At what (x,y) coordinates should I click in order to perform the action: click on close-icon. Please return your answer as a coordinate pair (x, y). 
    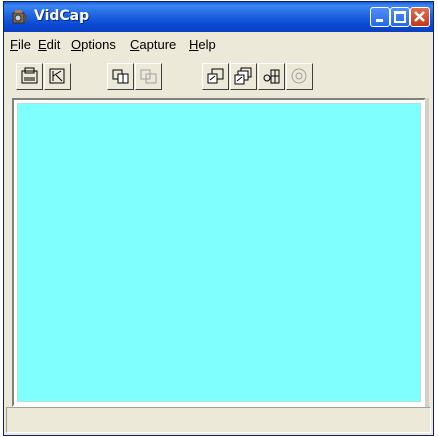
    Looking at the image, I should click on (419, 16).